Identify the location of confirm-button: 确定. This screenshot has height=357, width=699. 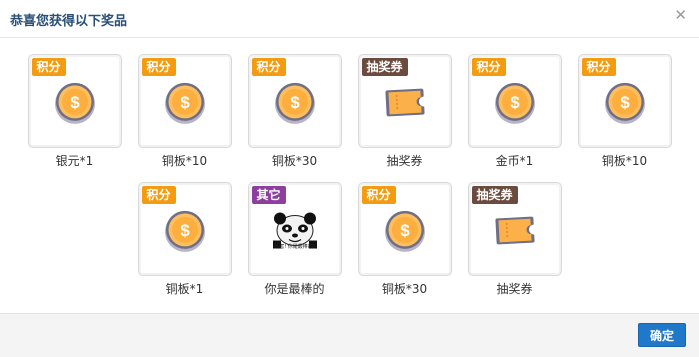
(662, 335).